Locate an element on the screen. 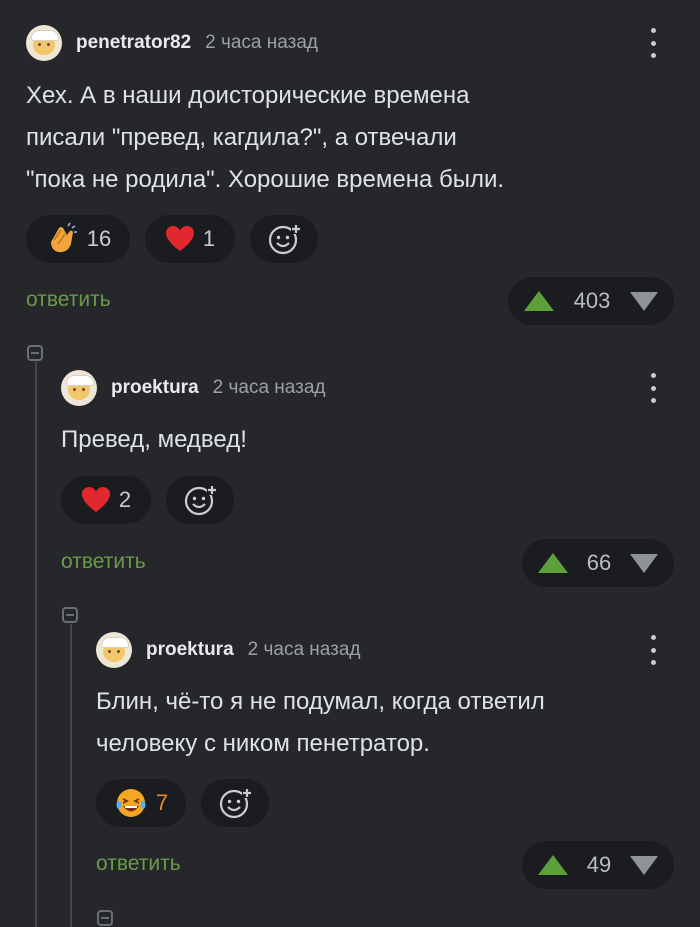 Image resolution: width=700 pixels, height=927 pixels. laugh-icon is located at coordinates (131, 803).